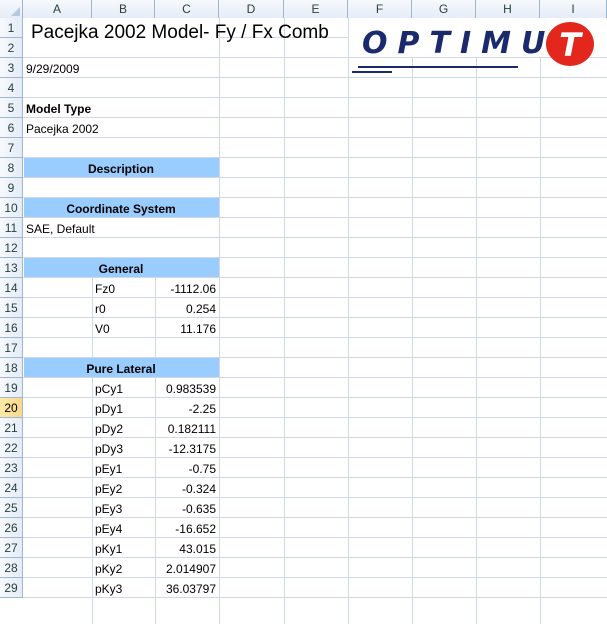 The image size is (607, 624). I want to click on gridline-vertical-top, so click(348, 38).